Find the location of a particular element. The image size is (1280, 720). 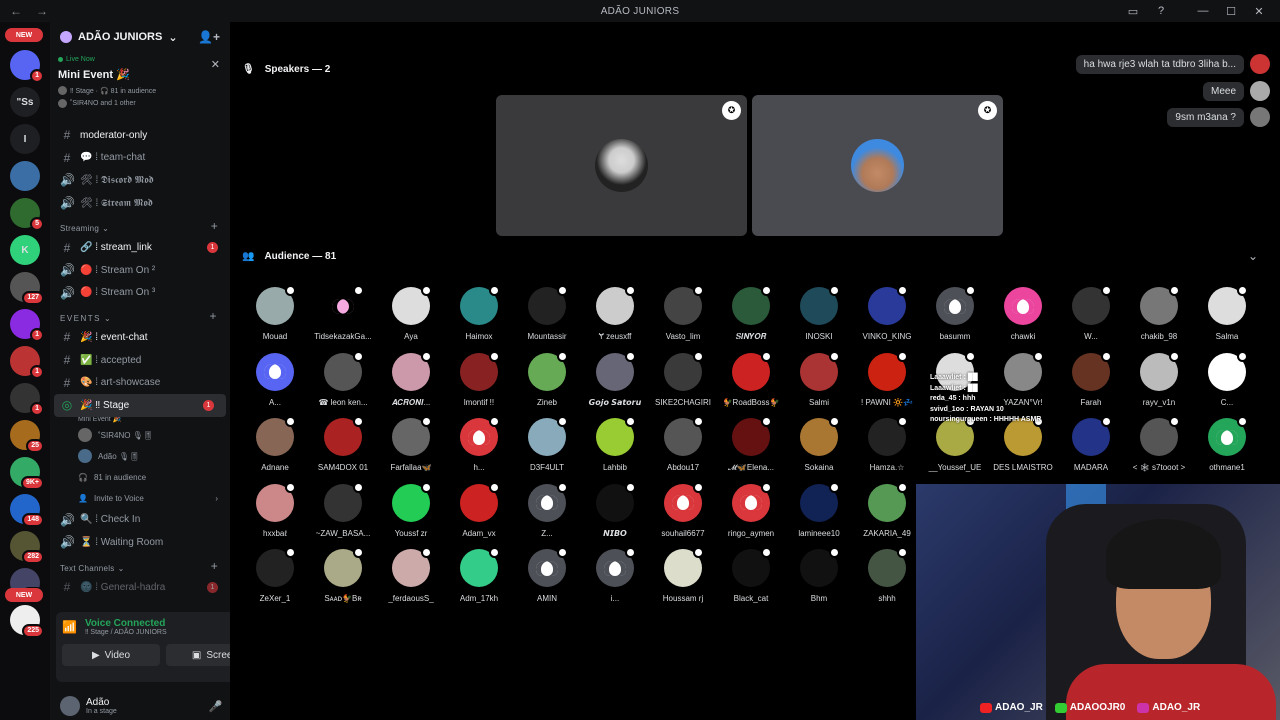

audience-member: AMIN is located at coordinates (547, 575).